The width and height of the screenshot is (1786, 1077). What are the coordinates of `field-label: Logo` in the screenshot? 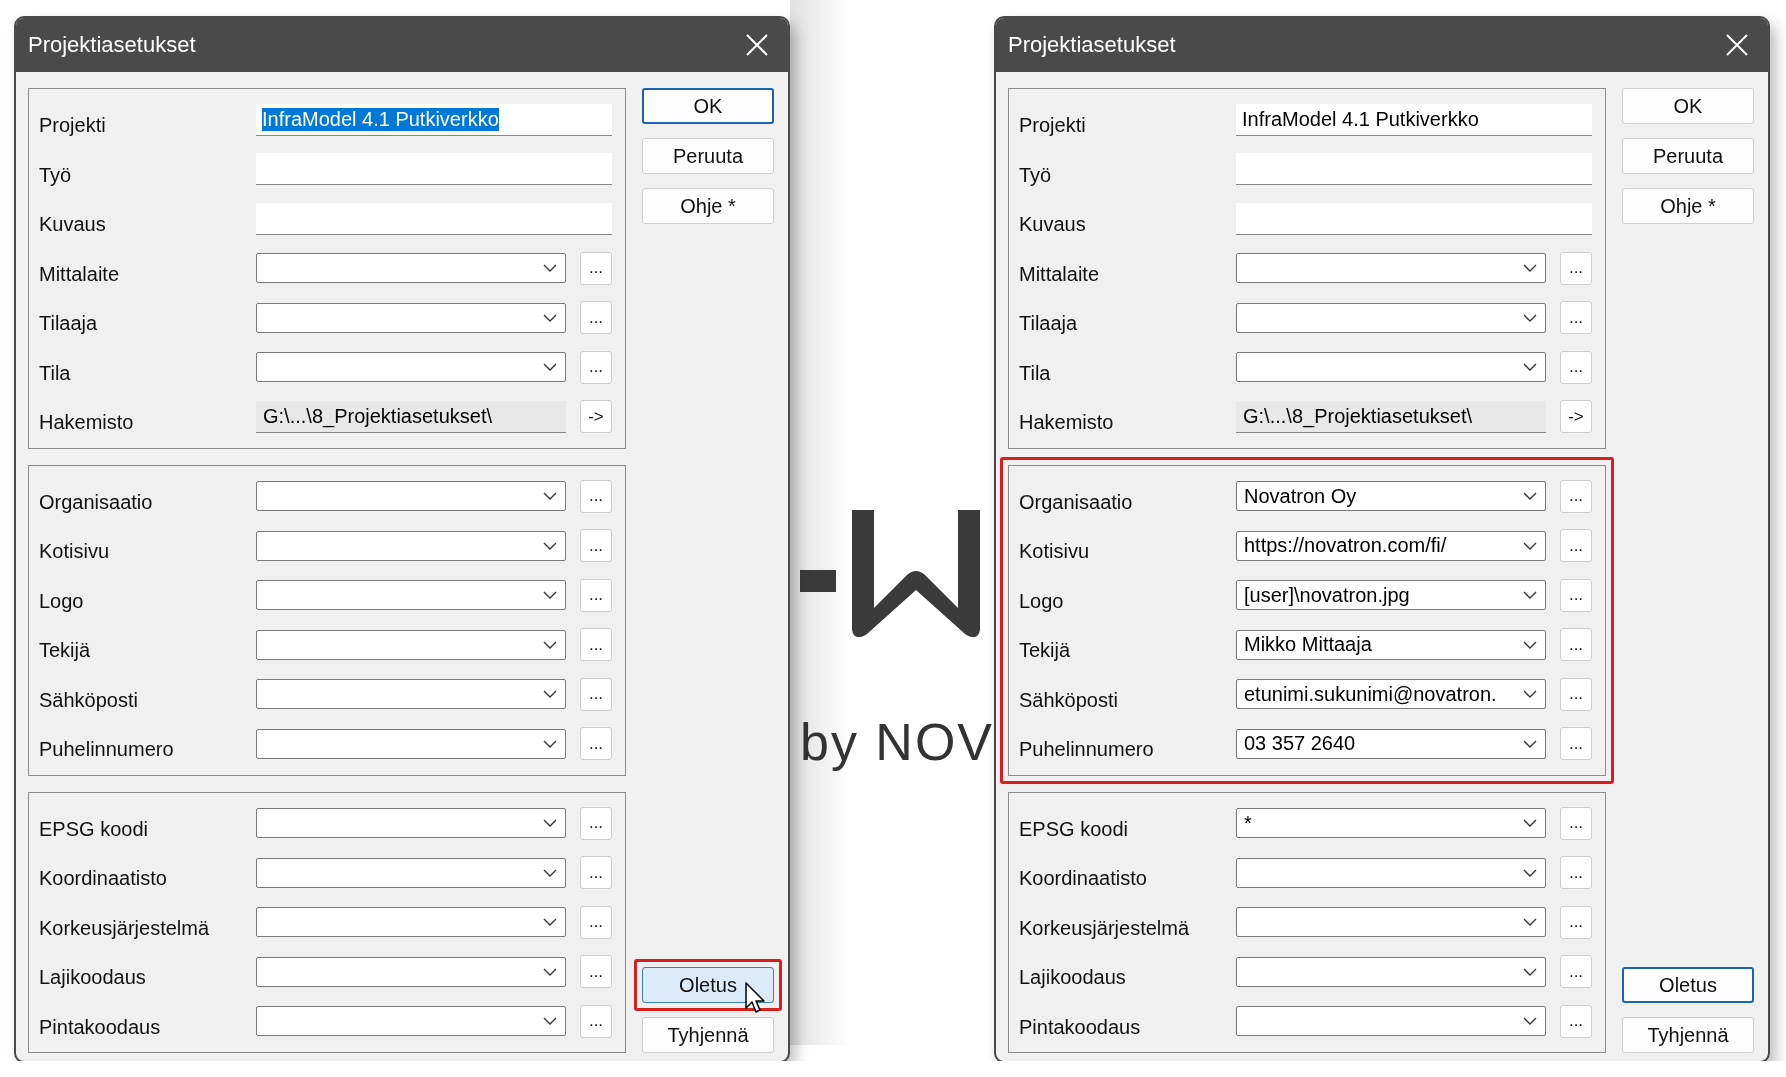 It's located at (1042, 600).